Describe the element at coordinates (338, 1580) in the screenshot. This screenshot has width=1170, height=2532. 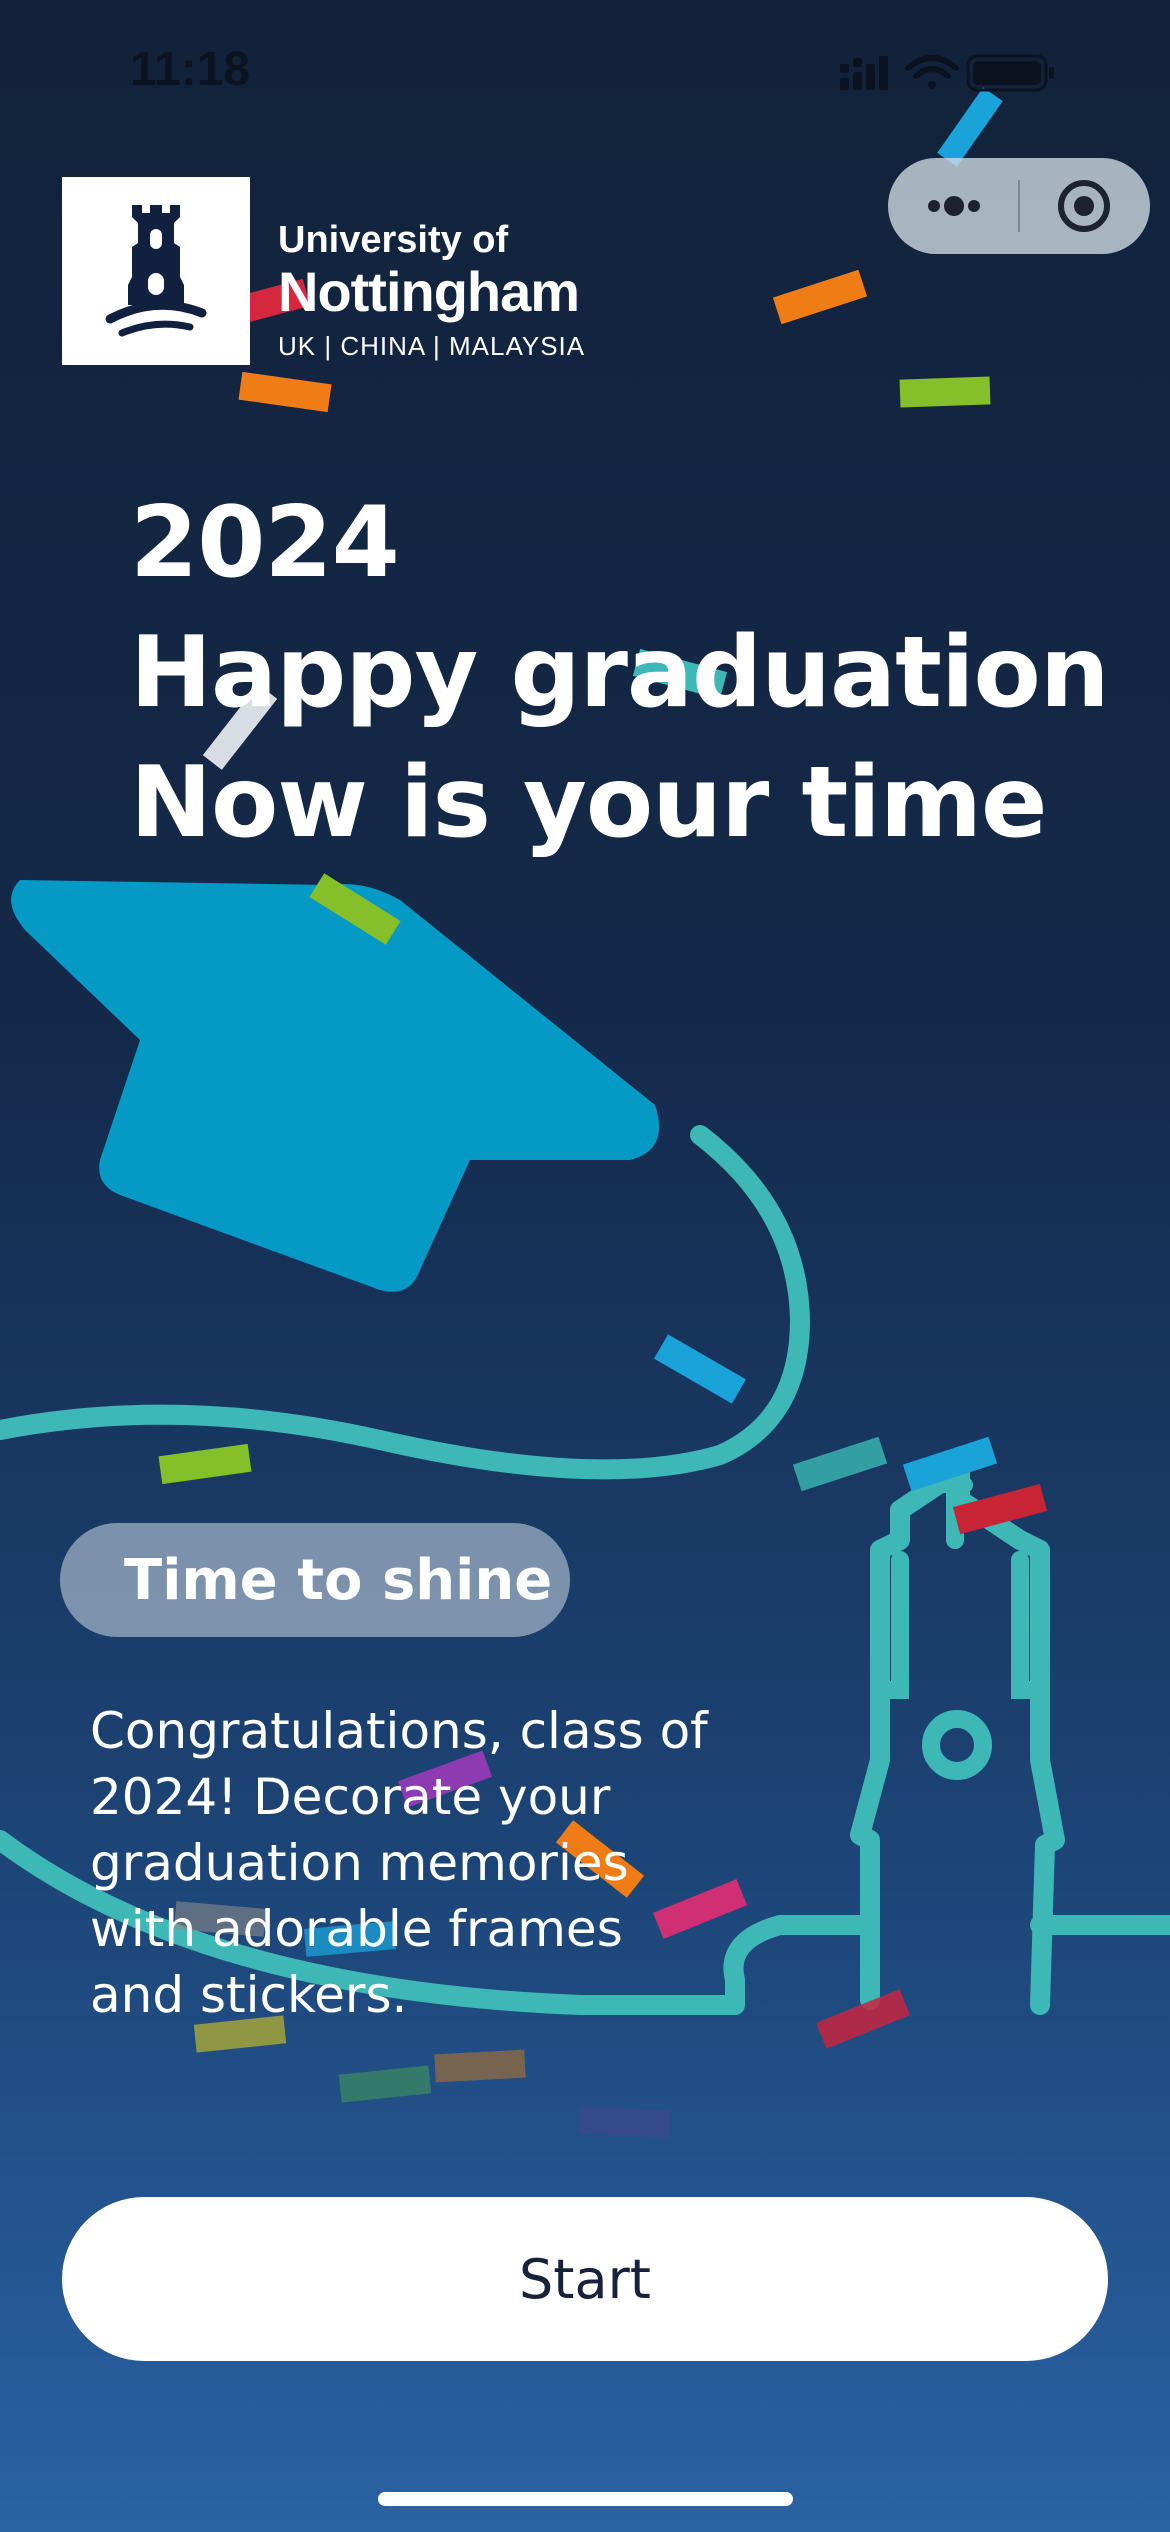
I see `tag-label: Time to shine` at that location.